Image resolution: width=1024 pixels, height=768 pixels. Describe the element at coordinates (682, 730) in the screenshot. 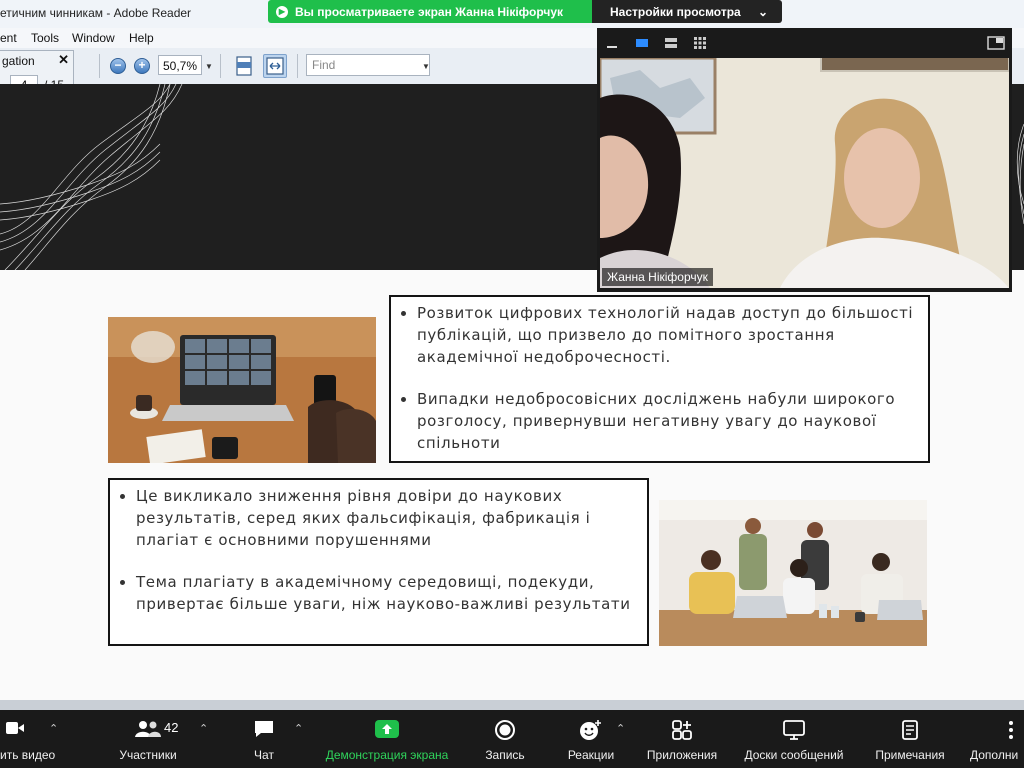

I see `apps-icon` at that location.